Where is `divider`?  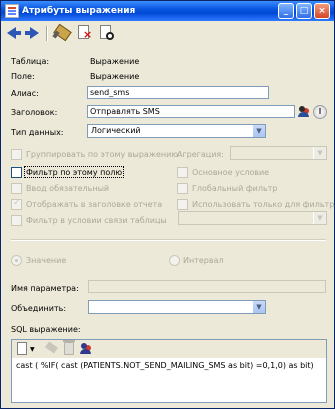
divider is located at coordinates (168, 240).